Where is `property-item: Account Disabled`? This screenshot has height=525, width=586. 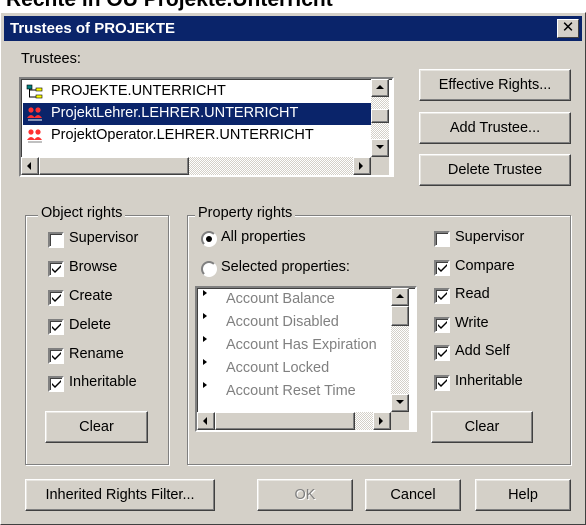 property-item: Account Disabled is located at coordinates (294, 322).